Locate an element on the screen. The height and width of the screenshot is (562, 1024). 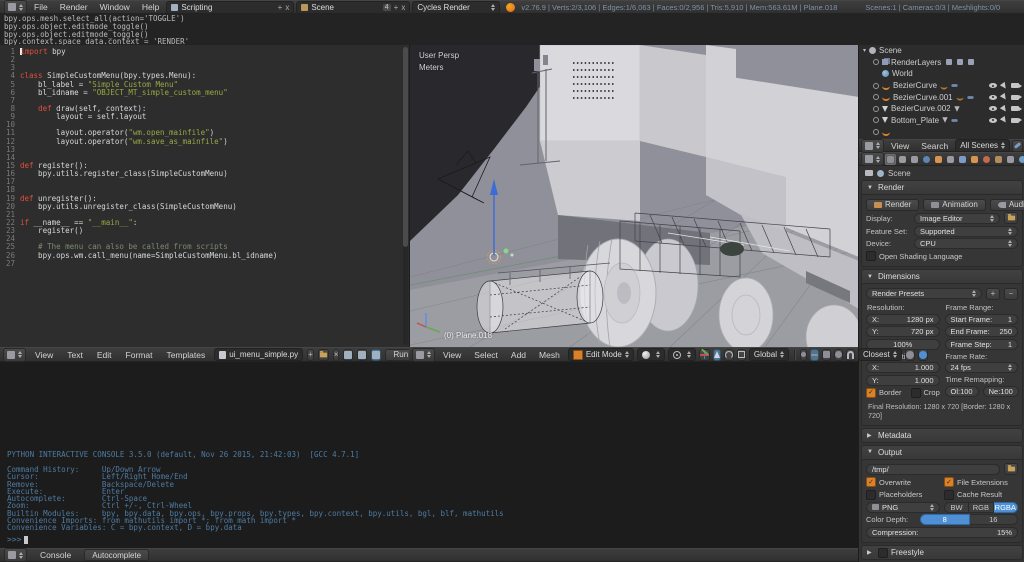
section-output-header: ▼ Output is located at coordinates (942, 452).